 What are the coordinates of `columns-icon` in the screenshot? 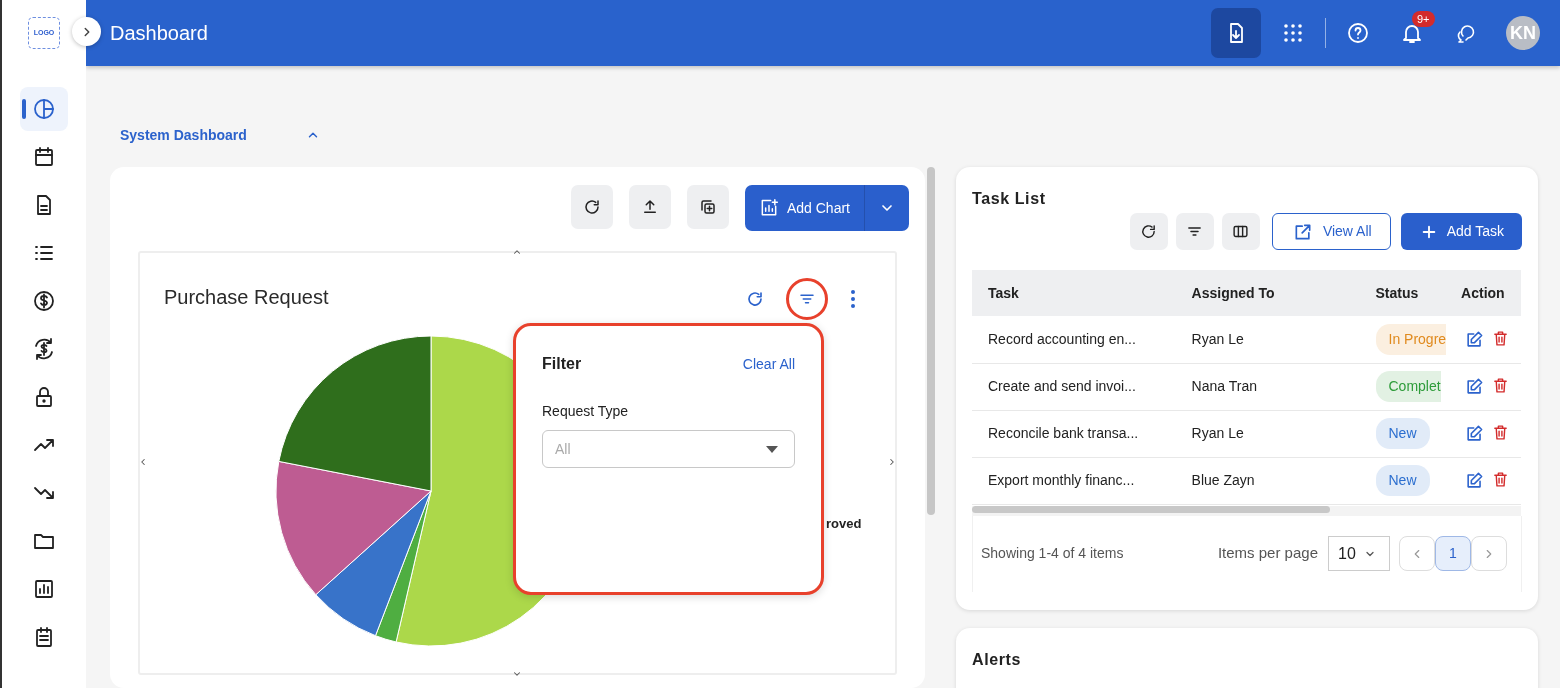 It's located at (1241, 231).